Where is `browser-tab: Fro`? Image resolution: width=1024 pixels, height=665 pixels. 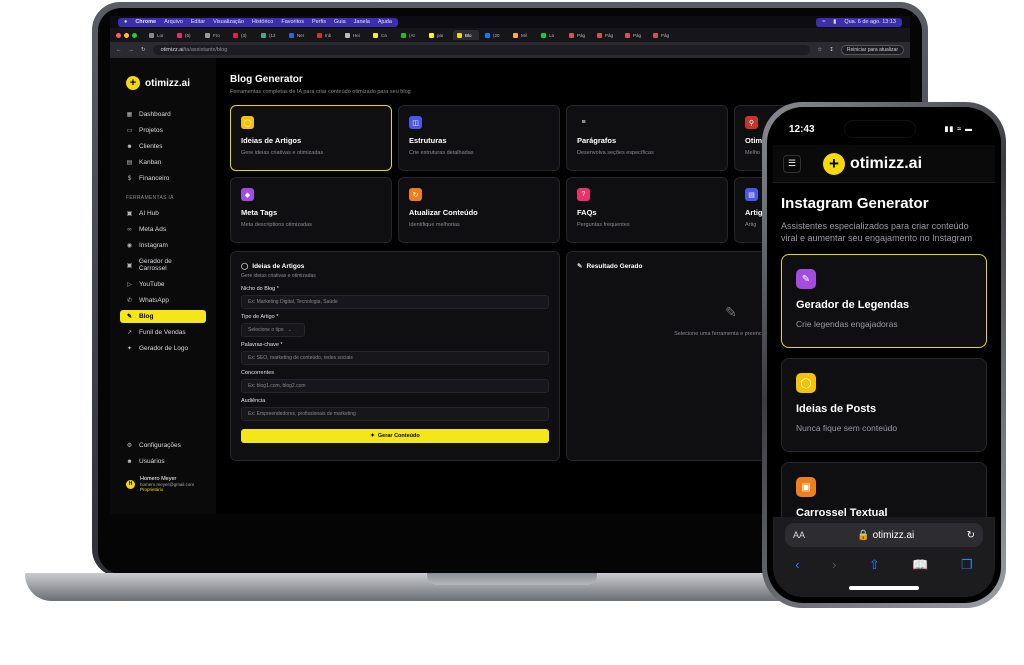
browser-tab: Fro is located at coordinates (214, 35).